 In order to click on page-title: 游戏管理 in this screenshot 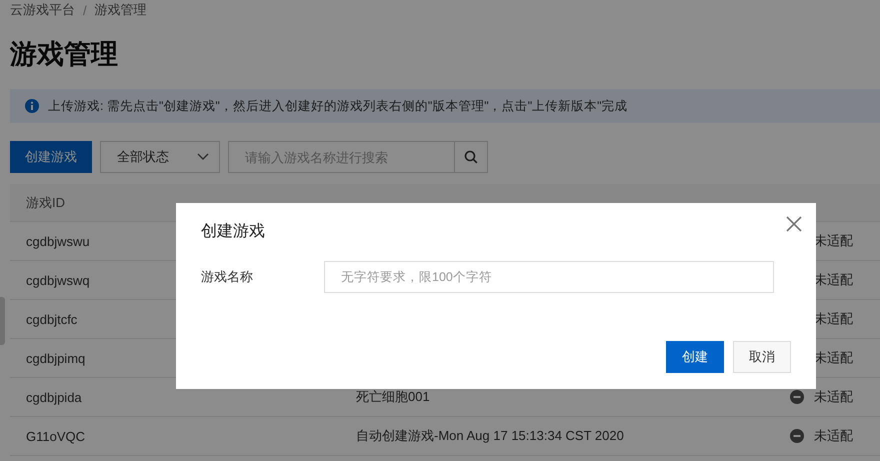, I will do `click(64, 54)`.